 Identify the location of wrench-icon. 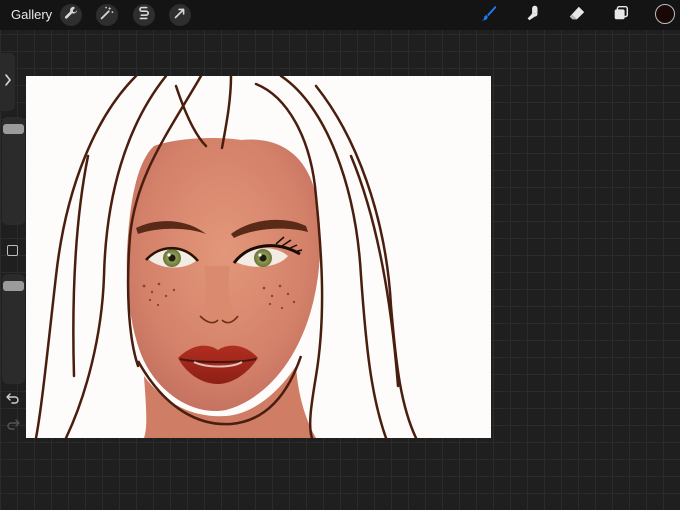
(71, 15).